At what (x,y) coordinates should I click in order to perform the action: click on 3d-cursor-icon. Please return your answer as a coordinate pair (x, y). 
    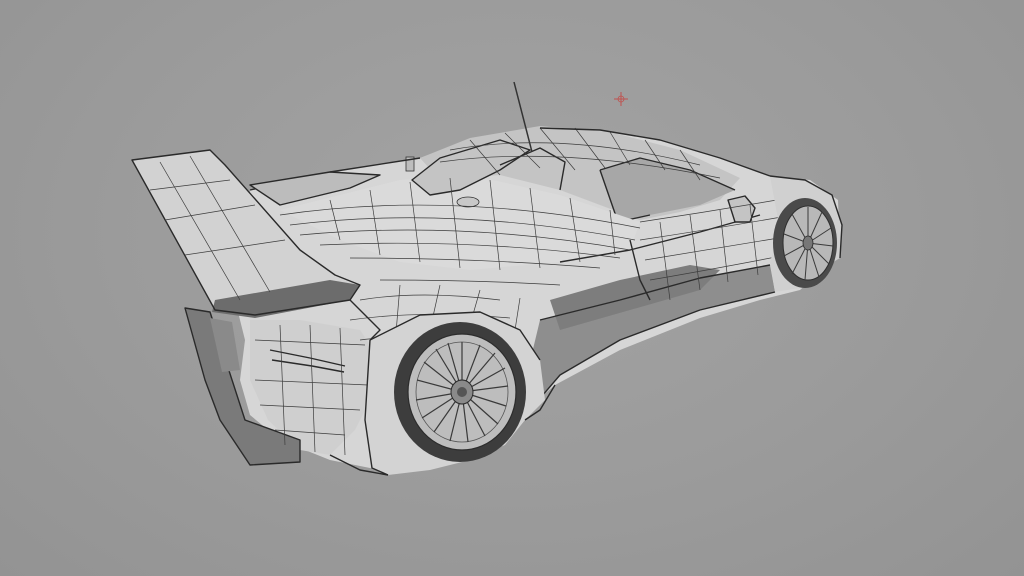
    Looking at the image, I should click on (621, 99).